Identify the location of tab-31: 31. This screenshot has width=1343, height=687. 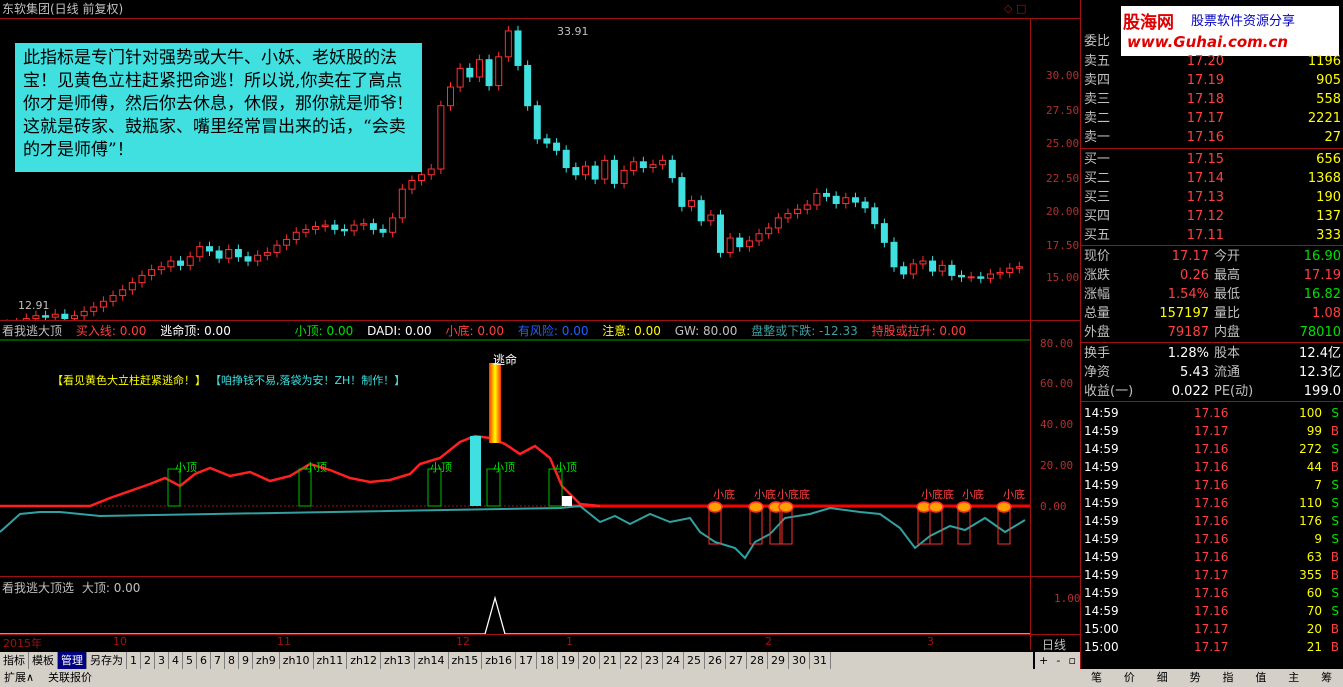
(821, 660).